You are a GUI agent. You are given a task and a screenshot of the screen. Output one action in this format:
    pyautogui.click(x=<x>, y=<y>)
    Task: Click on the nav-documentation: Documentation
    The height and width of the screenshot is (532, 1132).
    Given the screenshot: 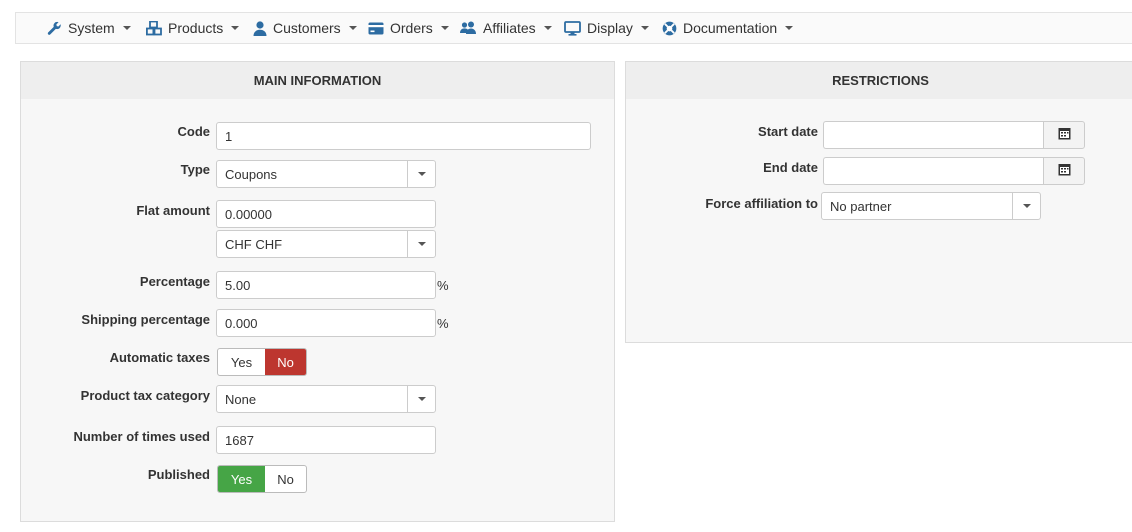 What is the action you would take?
    pyautogui.click(x=728, y=28)
    